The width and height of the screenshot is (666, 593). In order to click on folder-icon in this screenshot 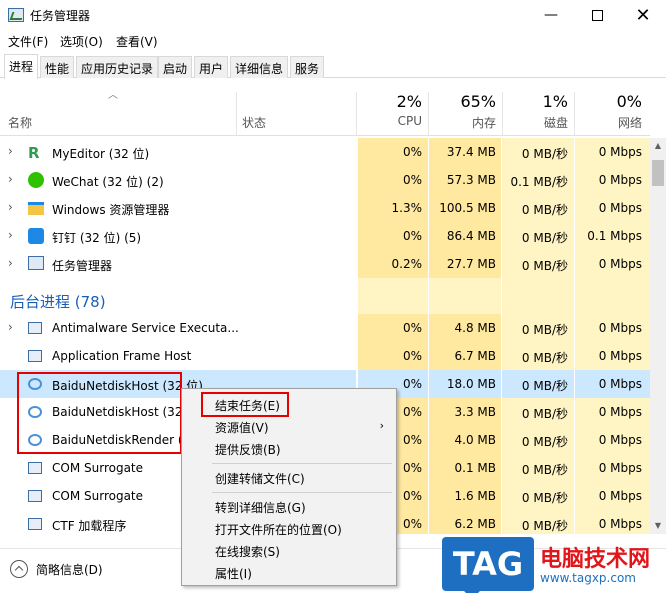, I will do `click(36, 208)`.